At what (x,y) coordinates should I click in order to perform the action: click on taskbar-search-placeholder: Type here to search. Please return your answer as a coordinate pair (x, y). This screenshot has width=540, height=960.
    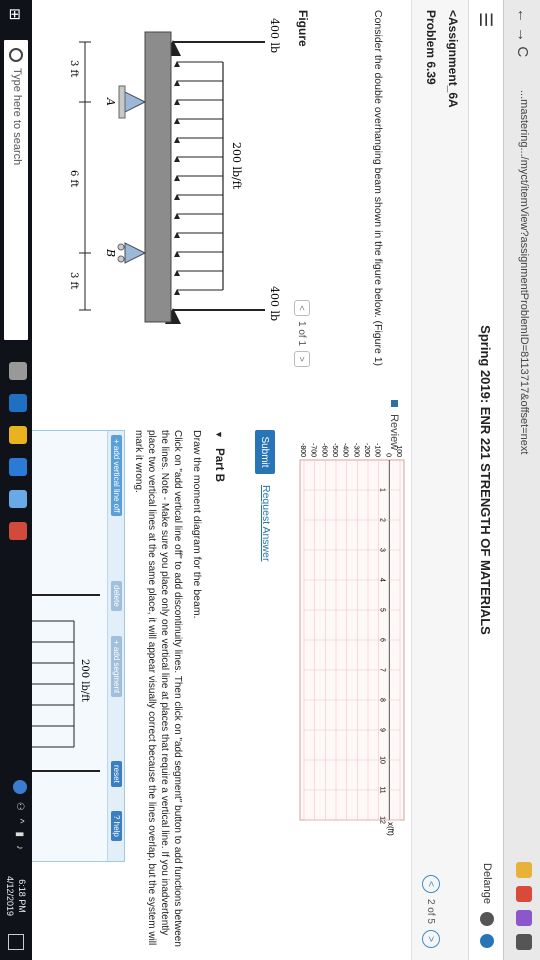
    Looking at the image, I should click on (17, 117).